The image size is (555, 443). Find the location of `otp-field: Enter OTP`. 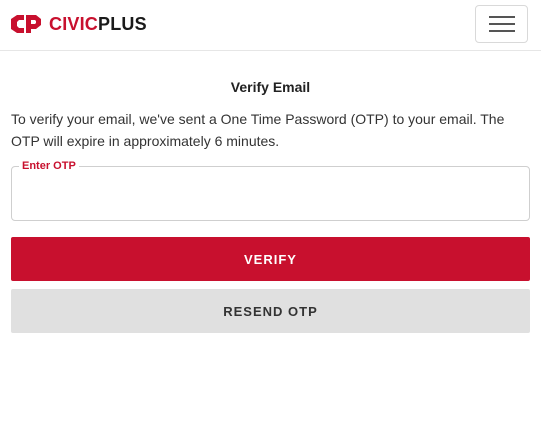

otp-field: Enter OTP is located at coordinates (270, 190).